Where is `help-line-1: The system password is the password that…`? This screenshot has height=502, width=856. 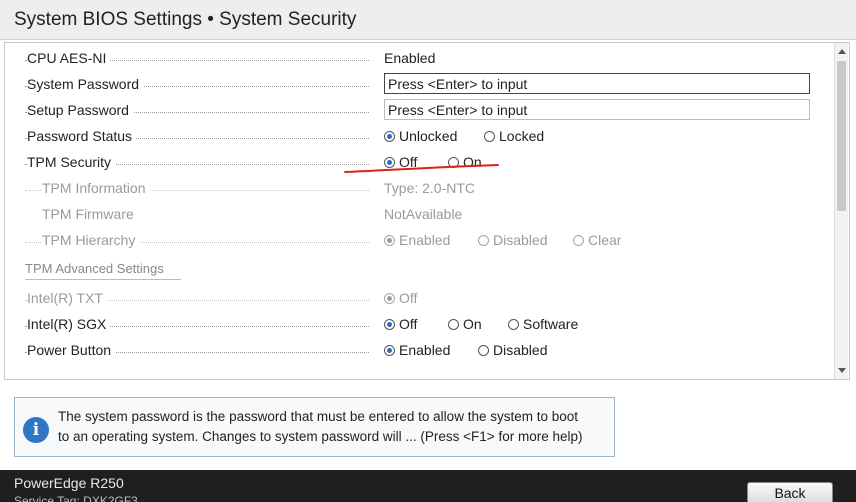 help-line-1: The system password is the password that… is located at coordinates (318, 416).